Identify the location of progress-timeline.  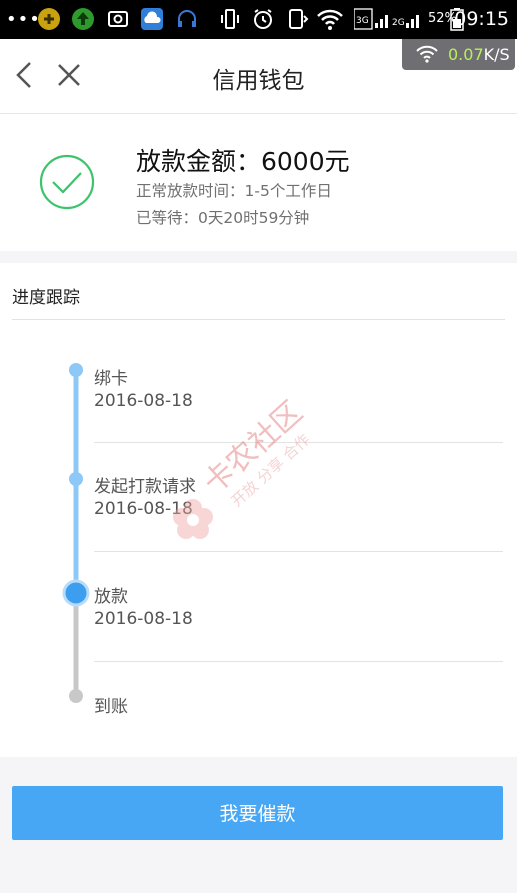
(76, 533).